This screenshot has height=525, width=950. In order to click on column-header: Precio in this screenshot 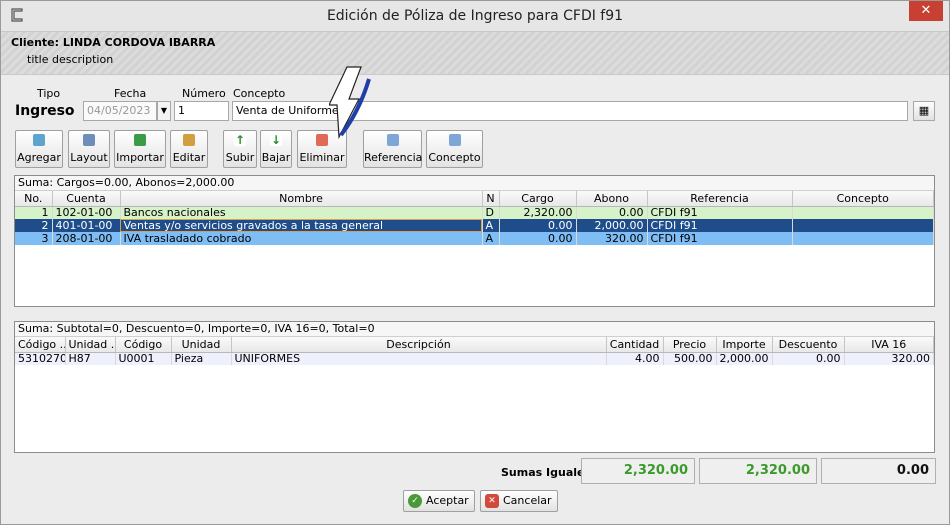, I will do `click(690, 345)`.